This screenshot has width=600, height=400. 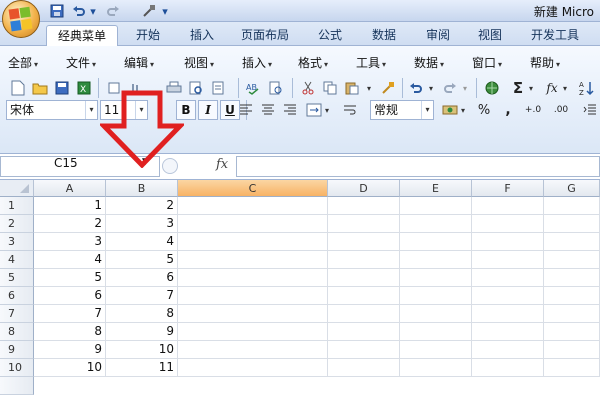 What do you see at coordinates (79, 11) in the screenshot?
I see `undo-icon` at bounding box center [79, 11].